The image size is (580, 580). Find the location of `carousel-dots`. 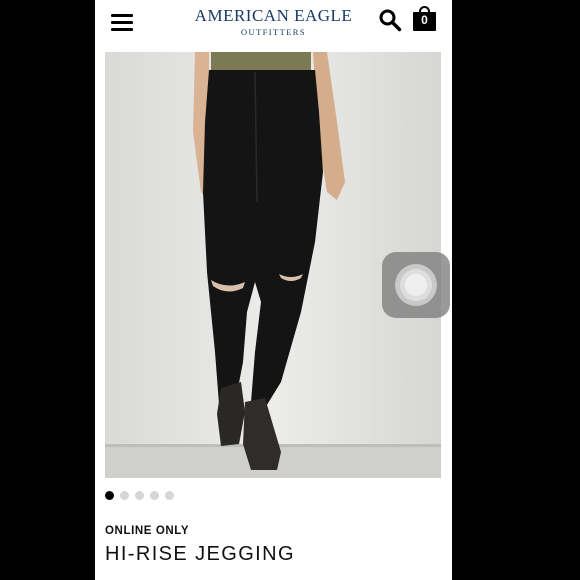

carousel-dots is located at coordinates (139, 495).